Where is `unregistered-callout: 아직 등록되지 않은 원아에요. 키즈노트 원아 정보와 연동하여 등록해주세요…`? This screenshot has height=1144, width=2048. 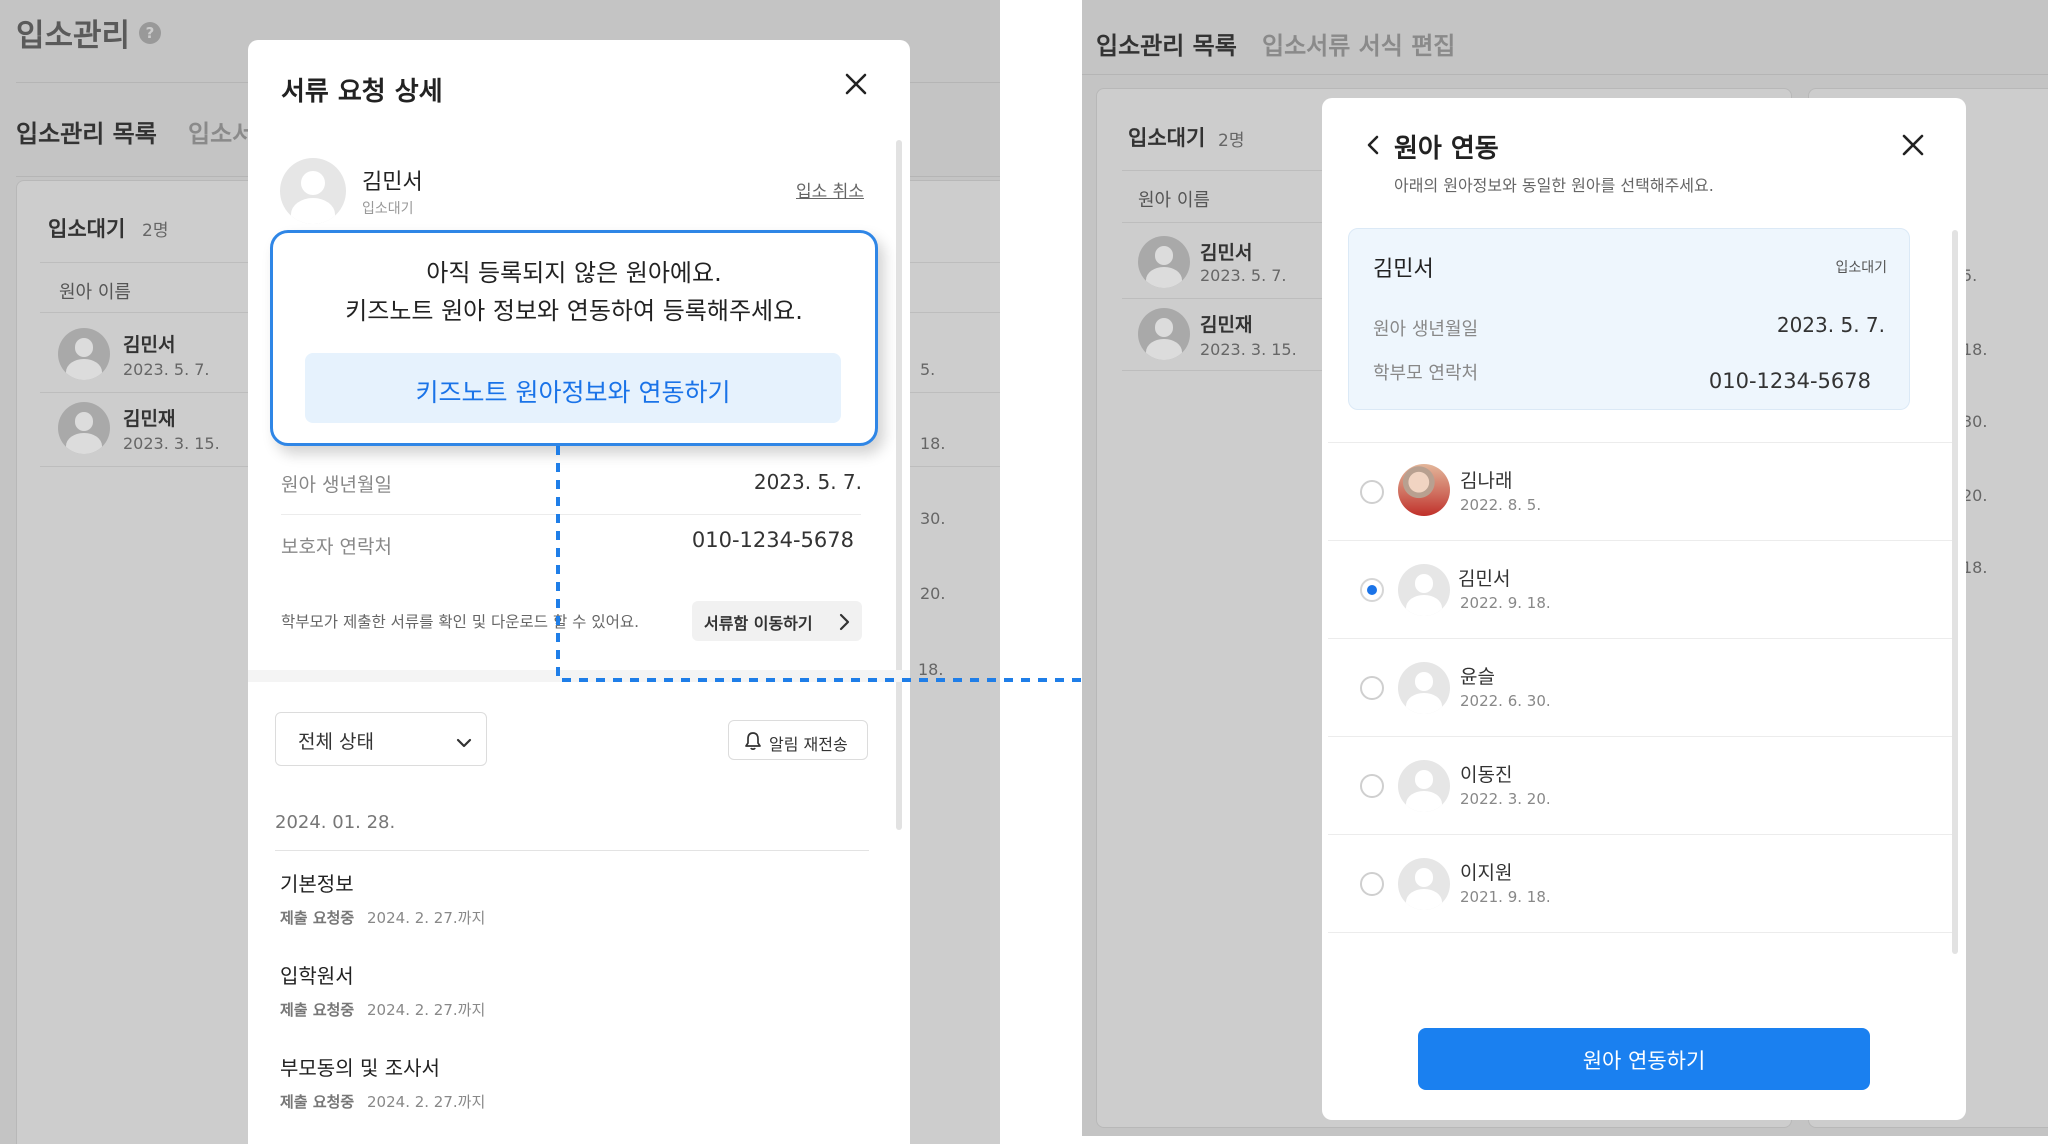 unregistered-callout: 아직 등록되지 않은 원아에요. 키즈노트 원아 정보와 연동하여 등록해주세요… is located at coordinates (574, 338).